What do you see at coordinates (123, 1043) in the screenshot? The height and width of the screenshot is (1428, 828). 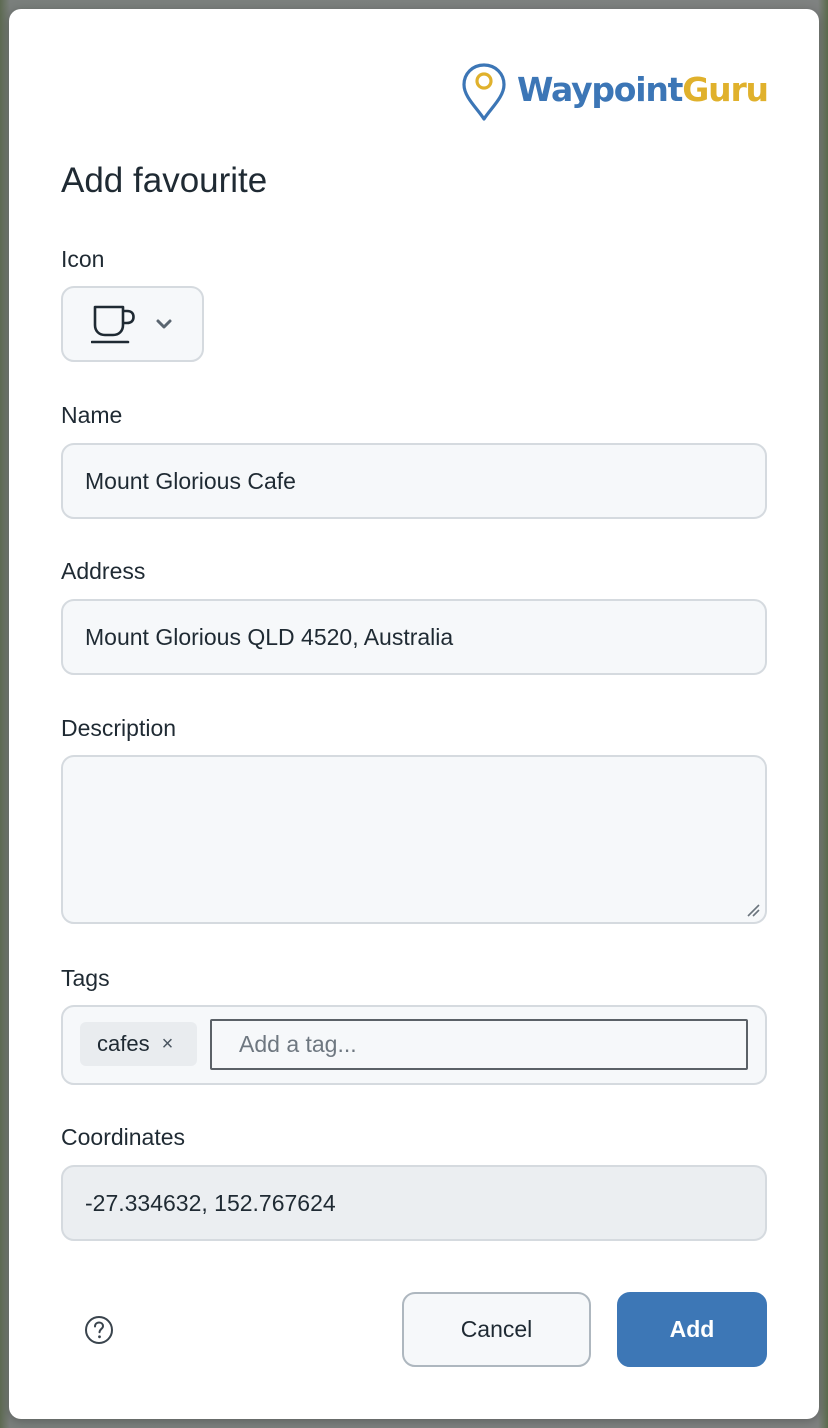 I see `tag-chip-label: cafes` at bounding box center [123, 1043].